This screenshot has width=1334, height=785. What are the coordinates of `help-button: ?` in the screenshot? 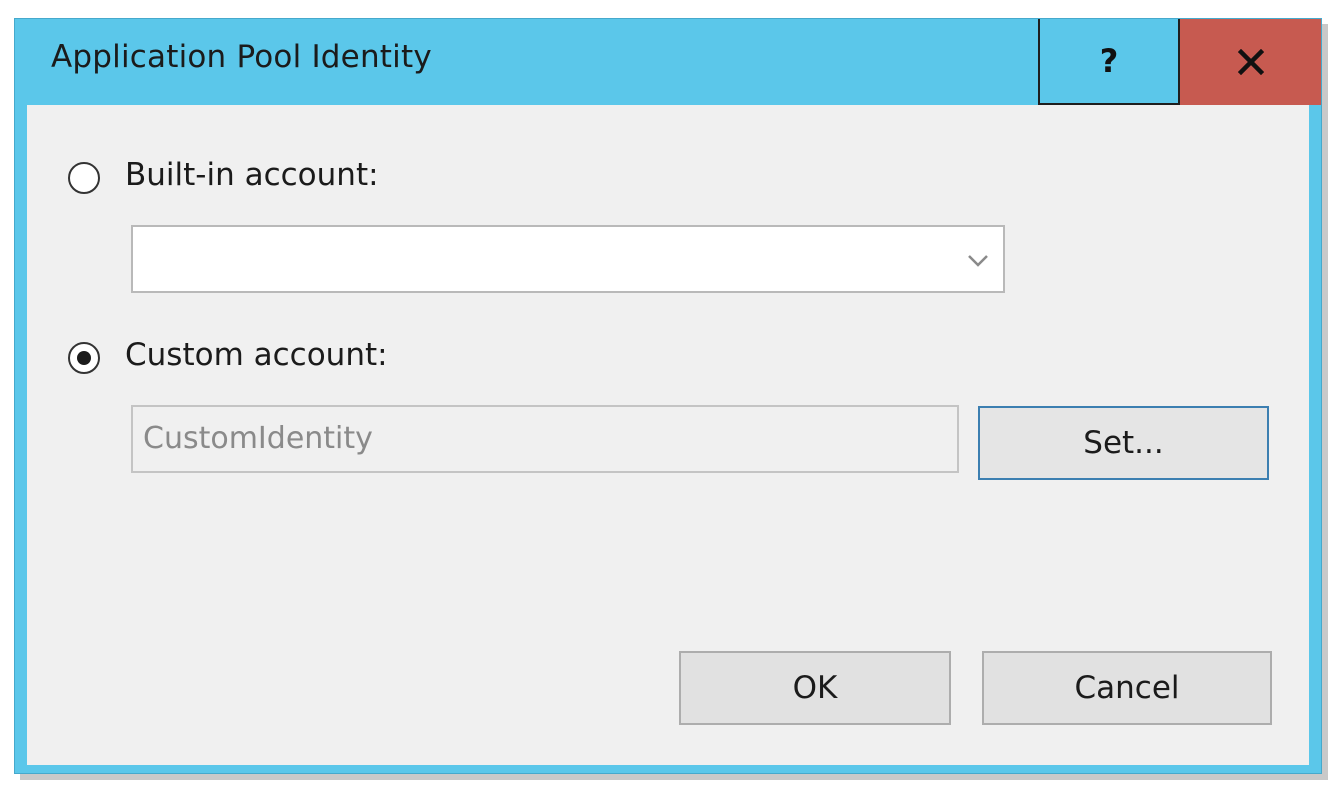 It's located at (1109, 62).